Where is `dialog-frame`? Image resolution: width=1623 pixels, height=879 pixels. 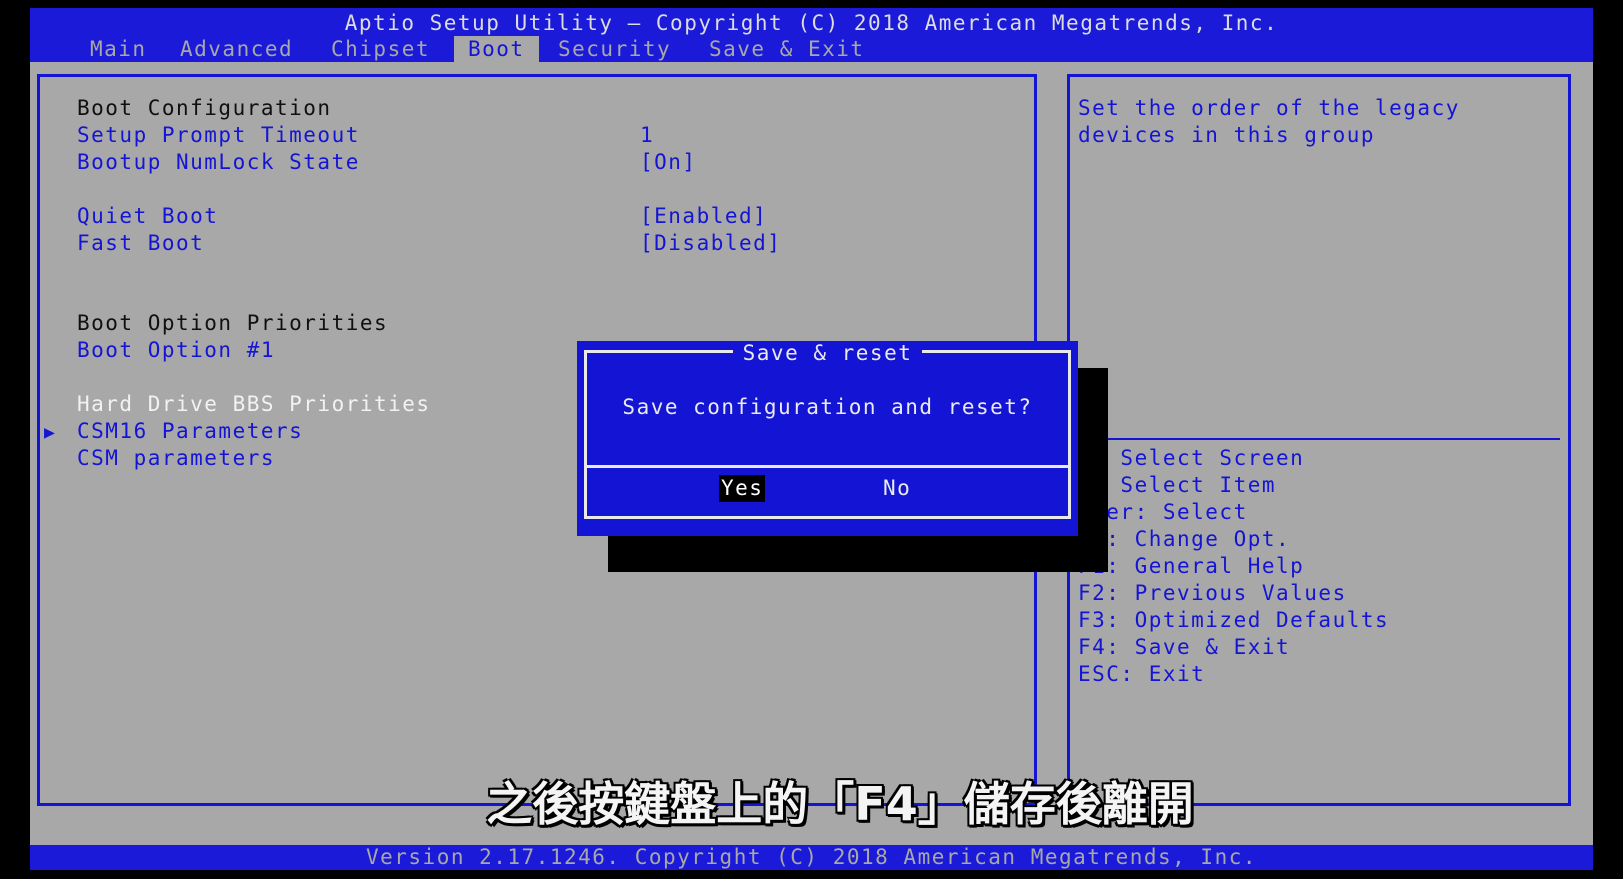
dialog-frame is located at coordinates (827, 434).